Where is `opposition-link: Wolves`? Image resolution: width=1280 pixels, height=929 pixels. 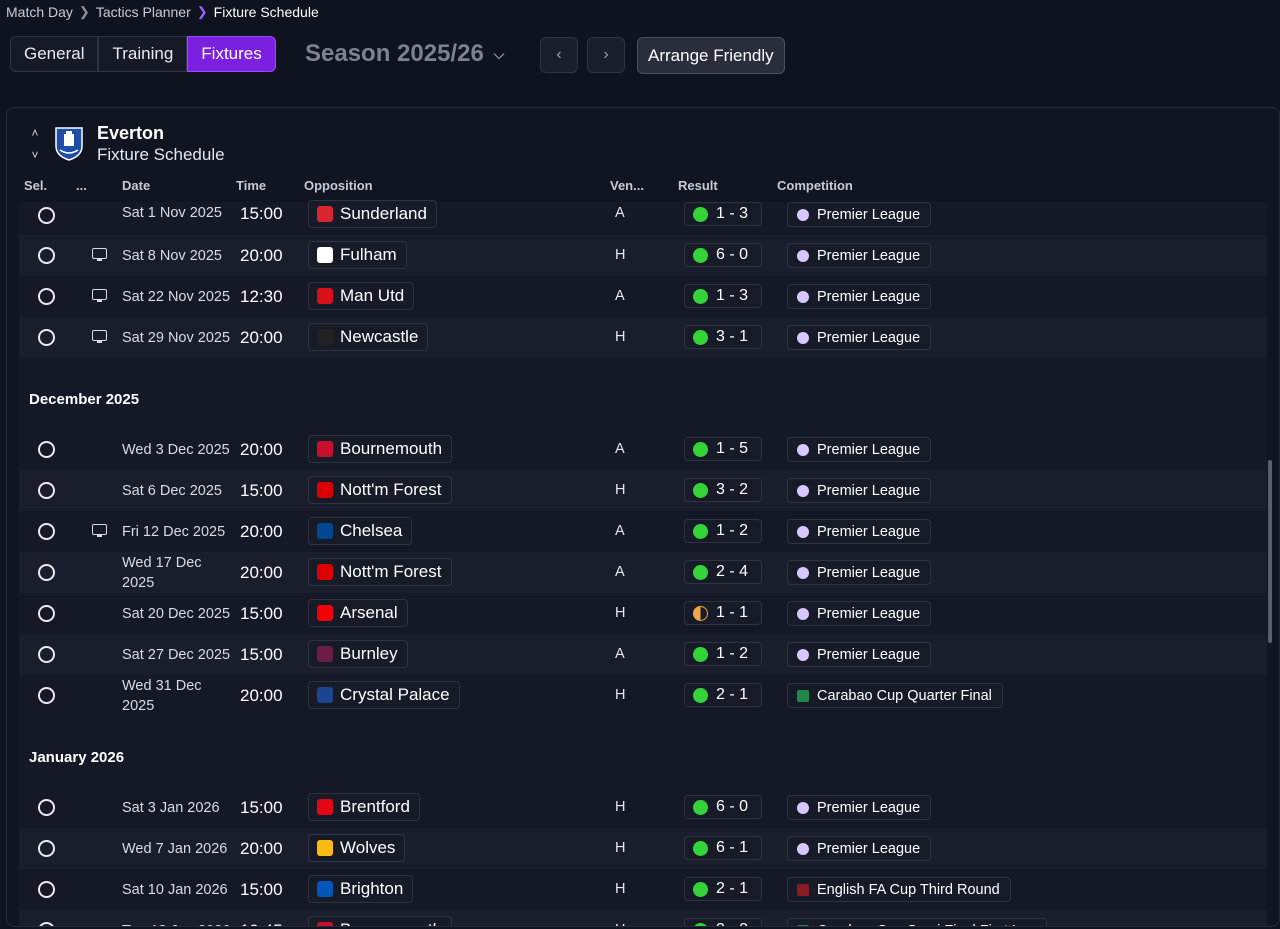 opposition-link: Wolves is located at coordinates (357, 848).